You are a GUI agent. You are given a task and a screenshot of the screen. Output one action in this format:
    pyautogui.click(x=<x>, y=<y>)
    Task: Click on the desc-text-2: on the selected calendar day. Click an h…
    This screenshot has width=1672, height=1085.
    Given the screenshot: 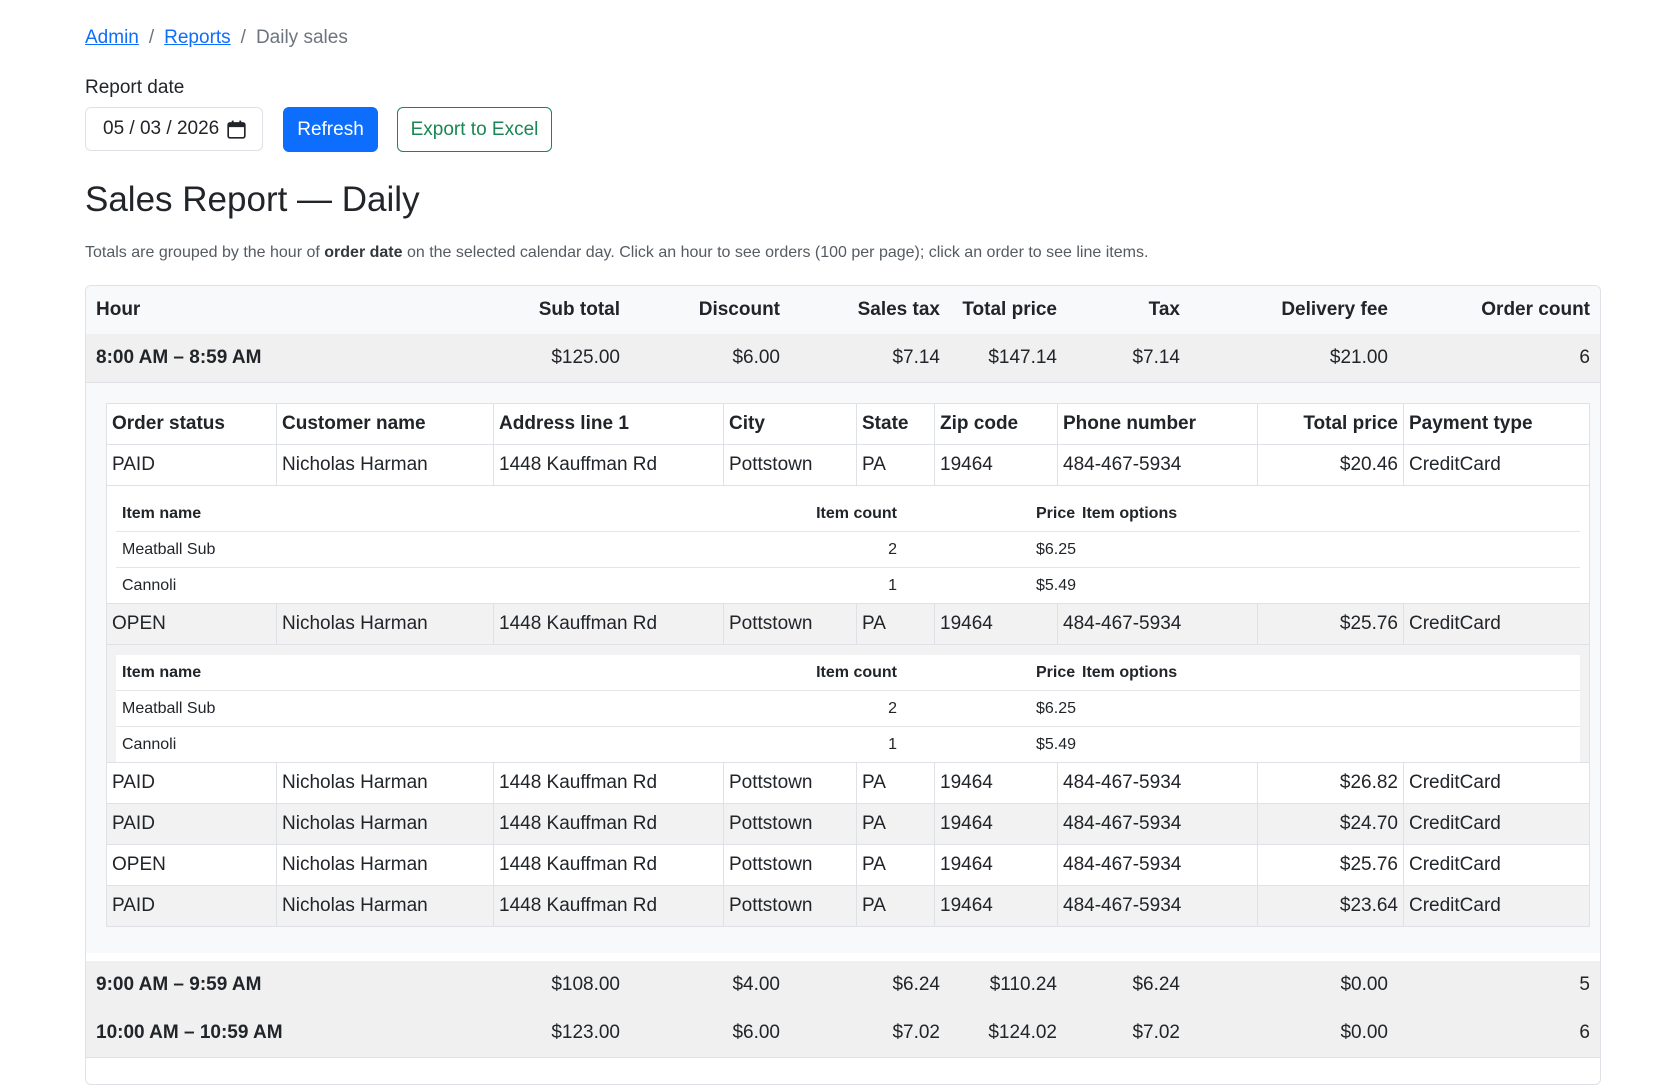 What is the action you would take?
    pyautogui.click(x=775, y=252)
    